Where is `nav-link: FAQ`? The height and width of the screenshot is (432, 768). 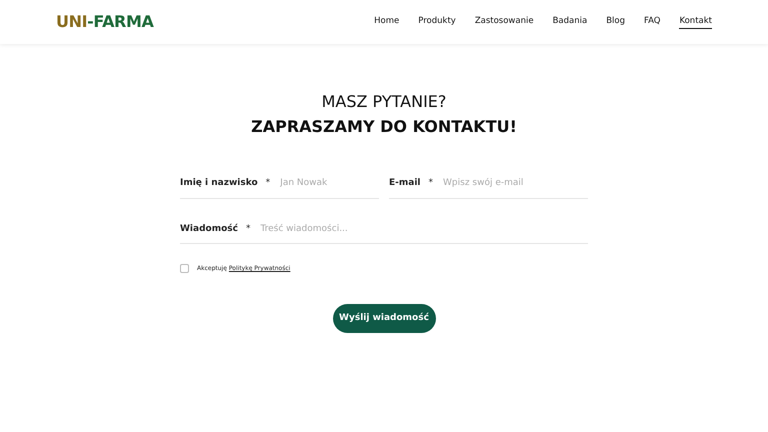
nav-link: FAQ is located at coordinates (652, 22).